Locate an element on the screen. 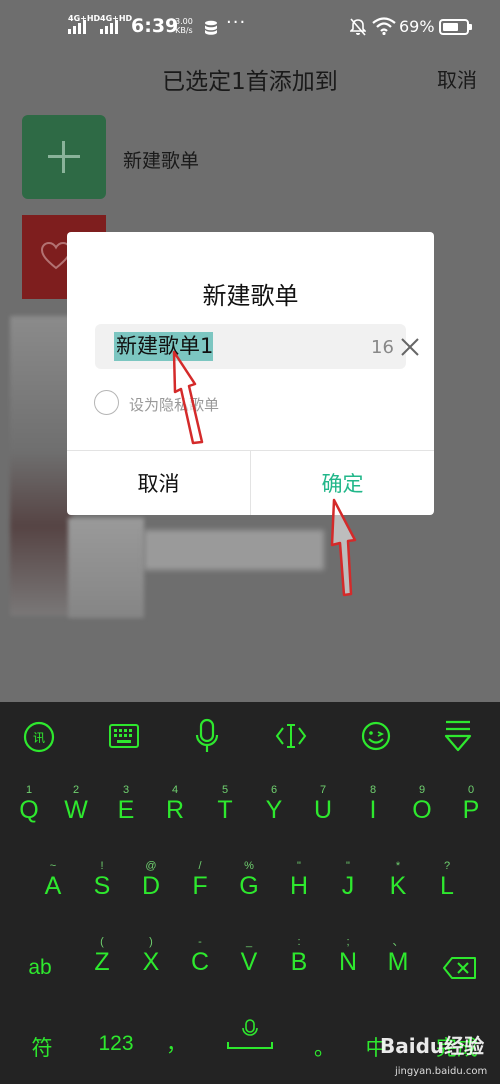 This screenshot has height=1084, width=500. key-s: ! S is located at coordinates (102, 880).